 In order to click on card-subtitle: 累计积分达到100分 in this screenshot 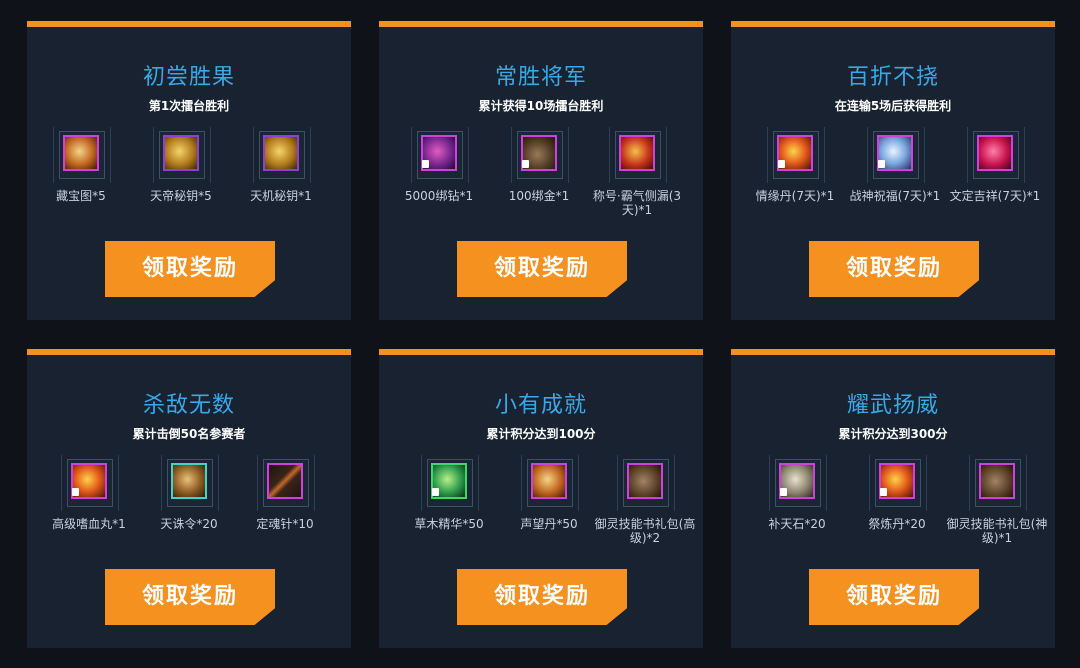, I will do `click(541, 434)`.